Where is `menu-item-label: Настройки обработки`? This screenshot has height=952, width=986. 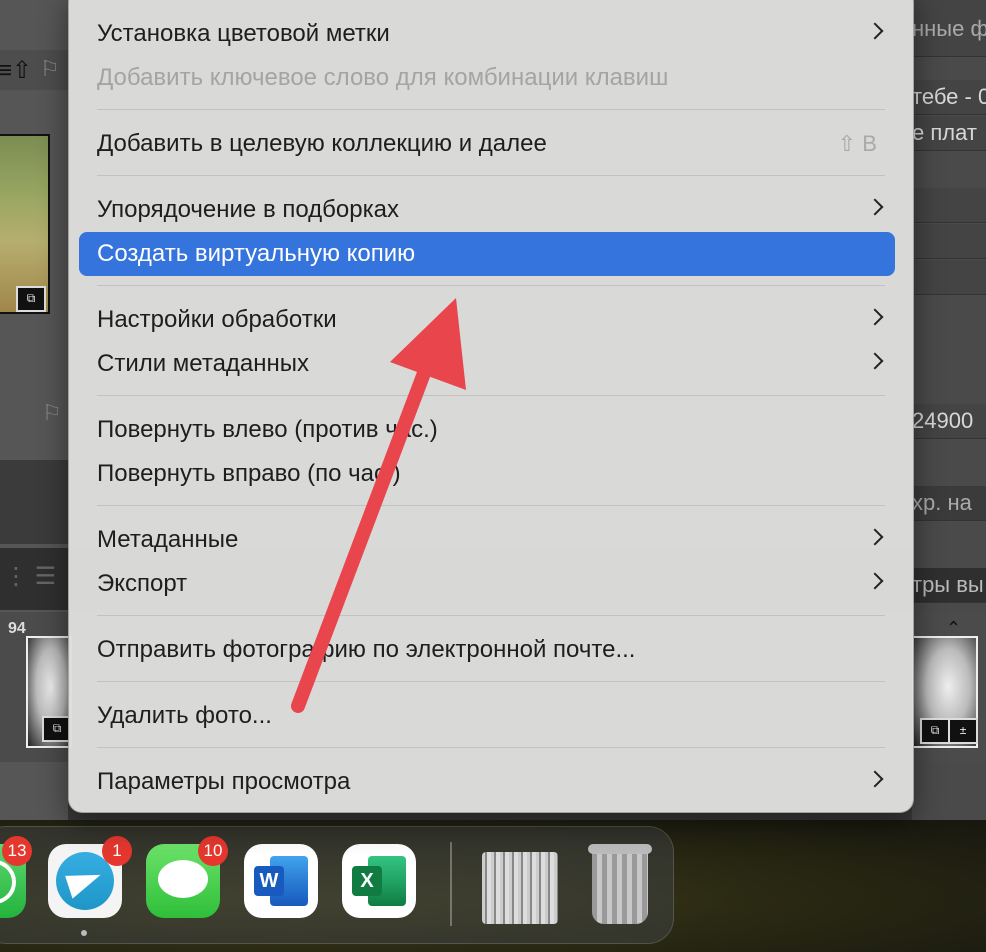
menu-item-label: Настройки обработки is located at coordinates (217, 319).